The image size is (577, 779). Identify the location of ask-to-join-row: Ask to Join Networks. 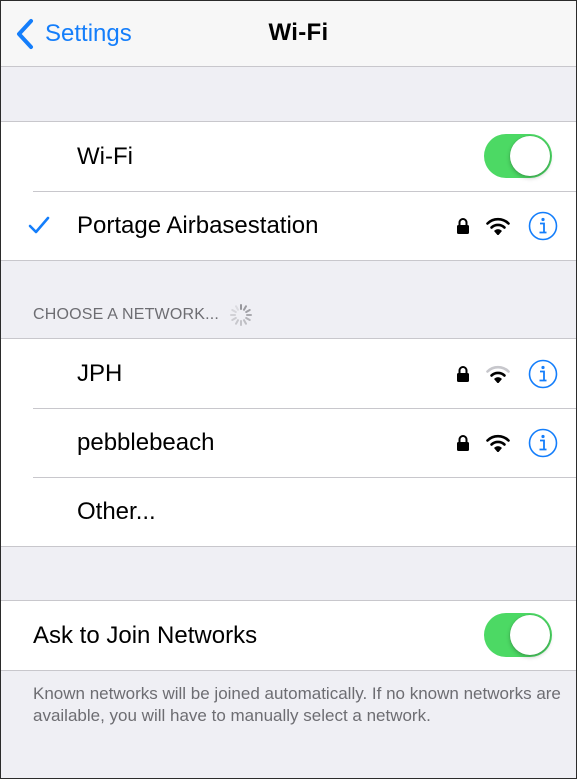
(288, 635).